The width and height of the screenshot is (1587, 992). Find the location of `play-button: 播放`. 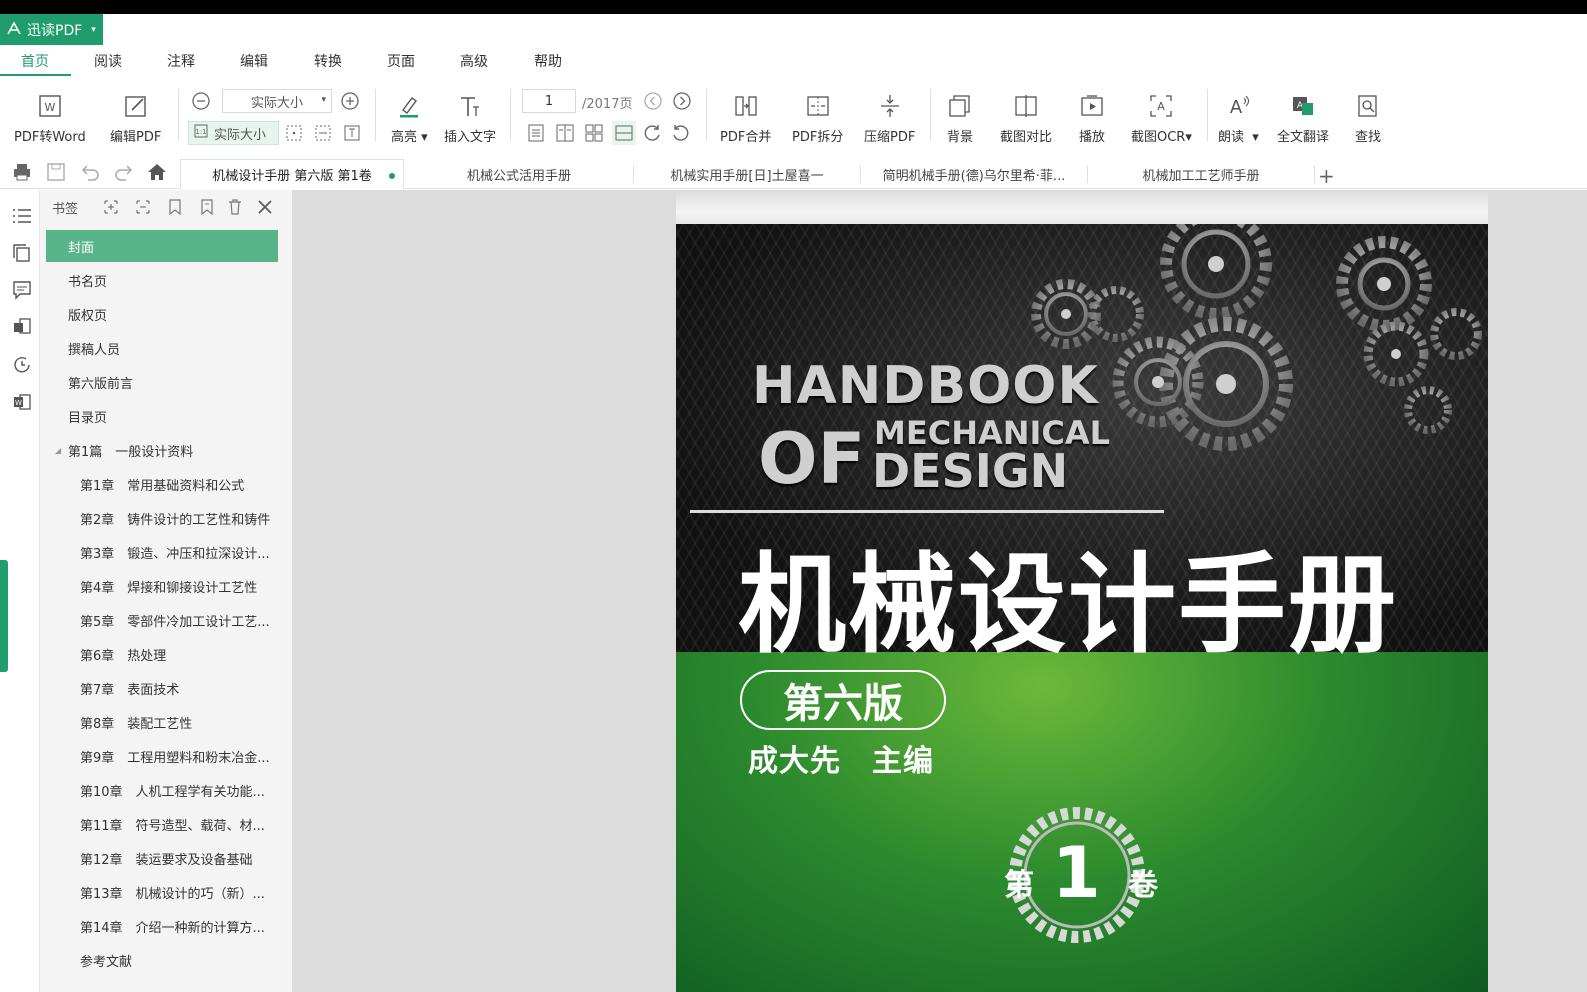

play-button: 播放 is located at coordinates (1092, 118).